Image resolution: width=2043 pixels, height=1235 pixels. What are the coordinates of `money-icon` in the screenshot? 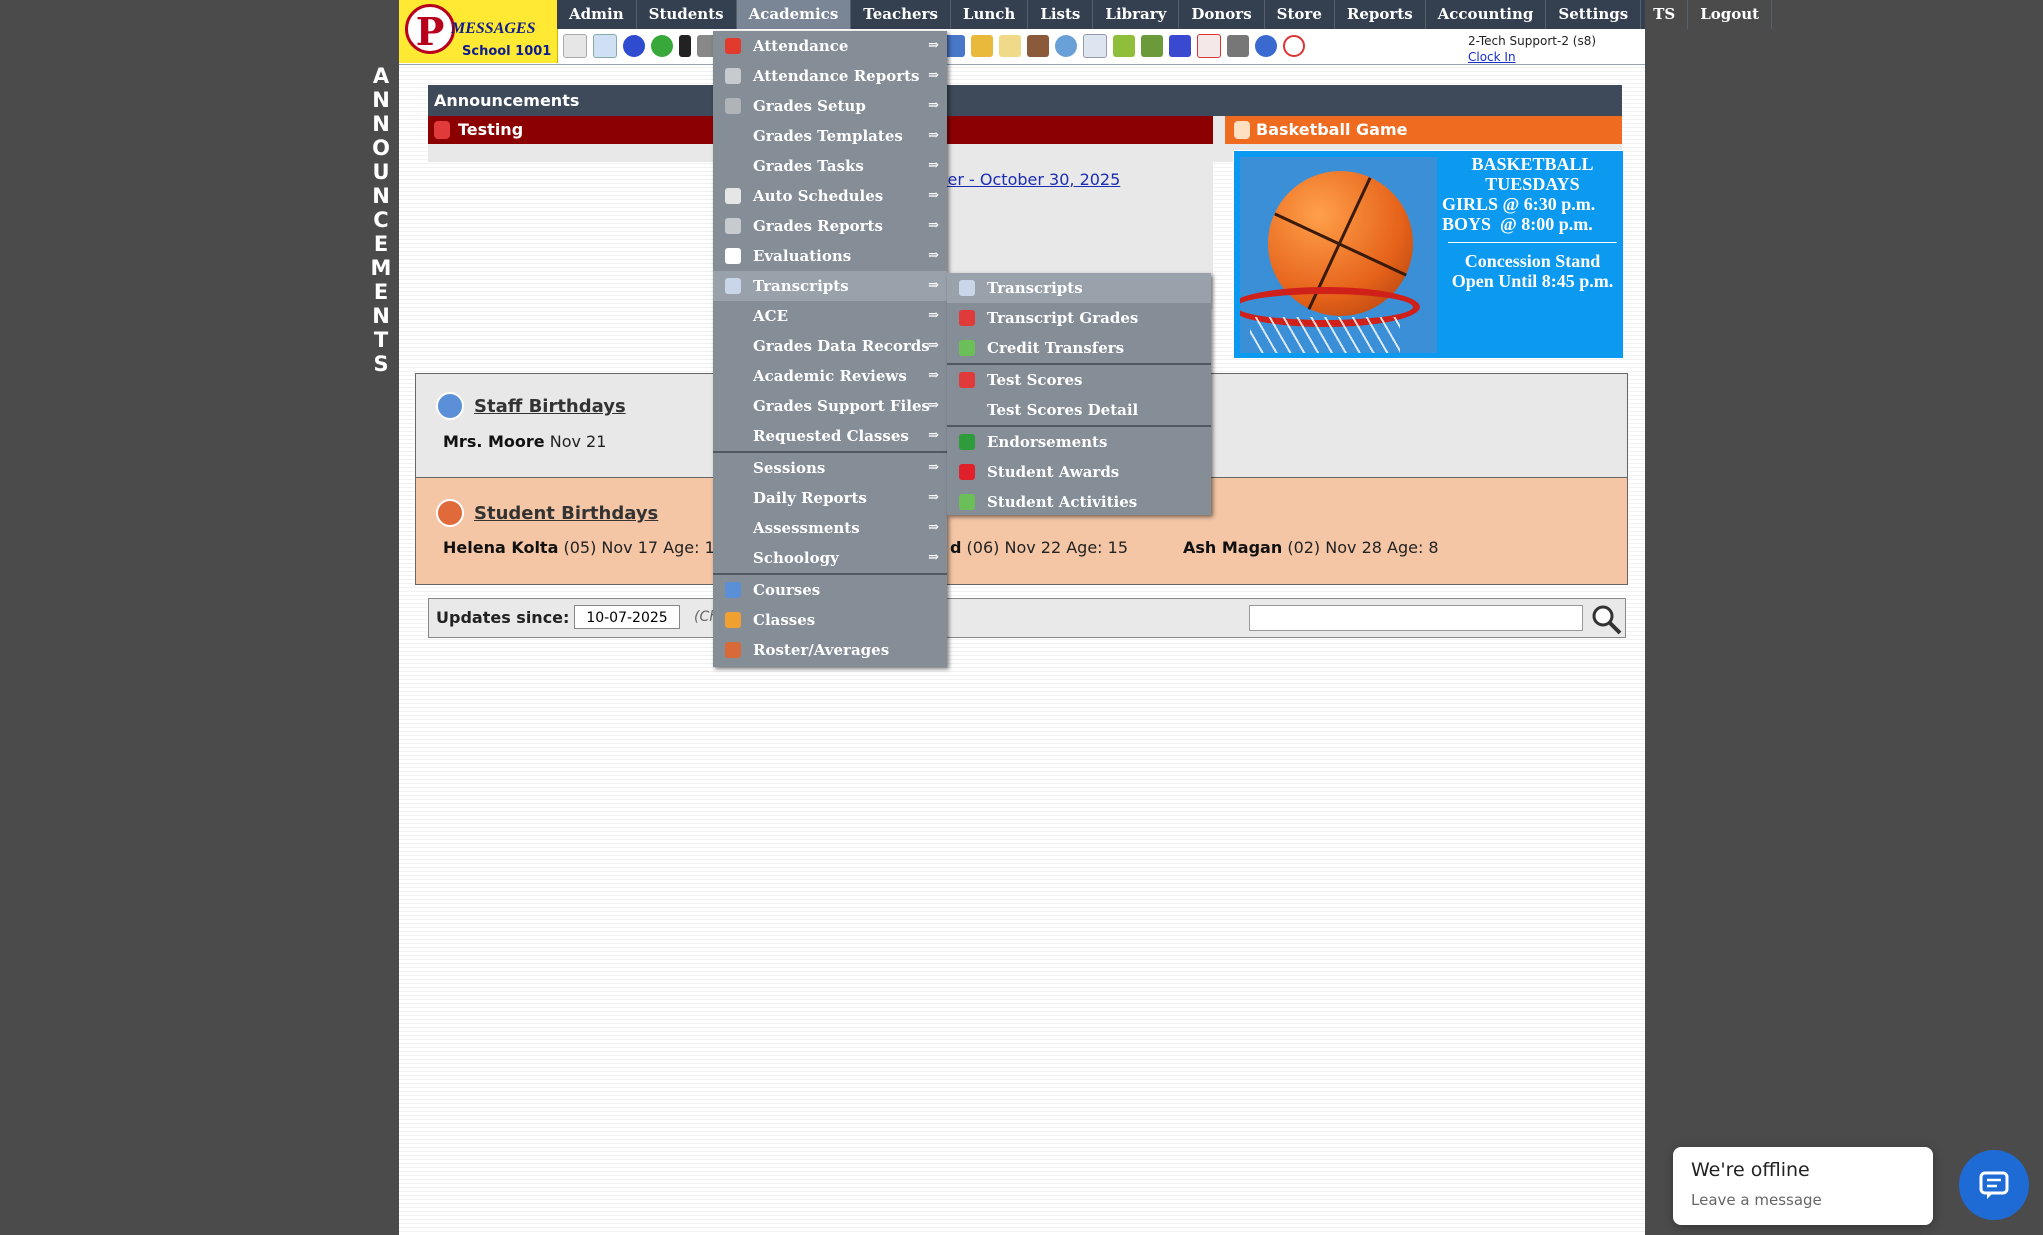 It's located at (1124, 46).